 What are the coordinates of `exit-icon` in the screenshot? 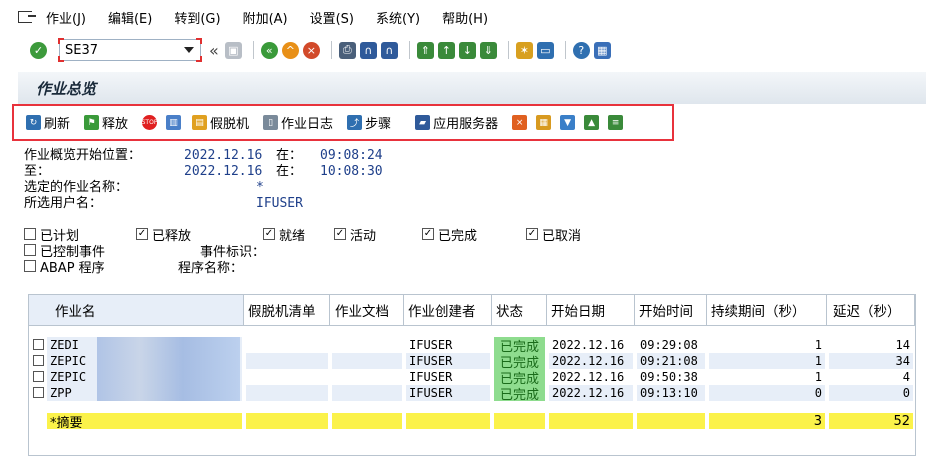 It's located at (27, 17).